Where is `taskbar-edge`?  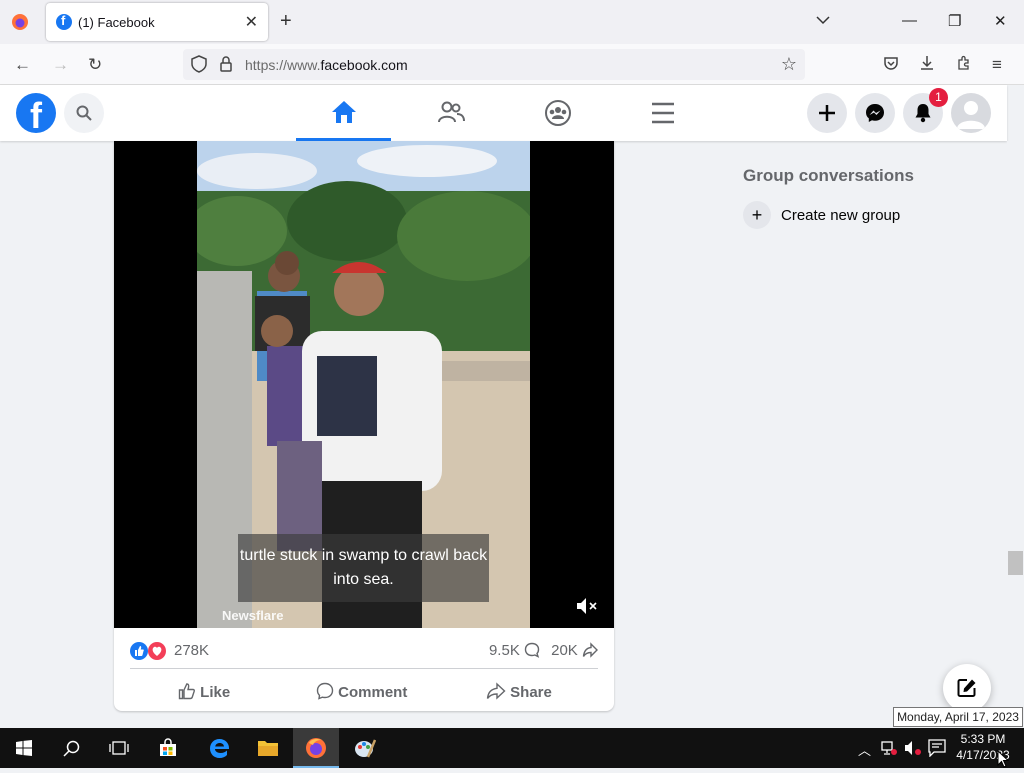 taskbar-edge is located at coordinates (219, 748).